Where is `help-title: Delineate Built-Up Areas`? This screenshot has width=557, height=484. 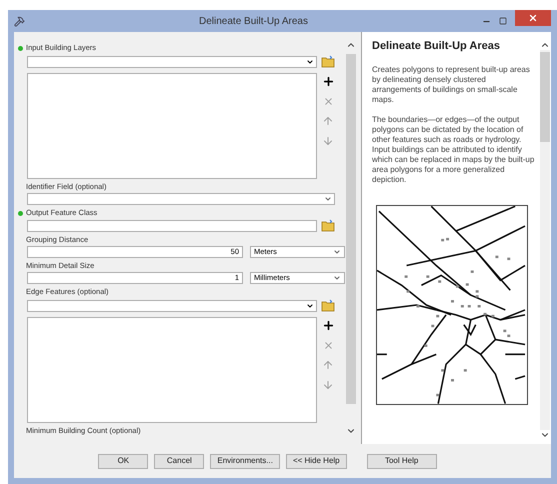
help-title: Delineate Built-Up Areas is located at coordinates (436, 46).